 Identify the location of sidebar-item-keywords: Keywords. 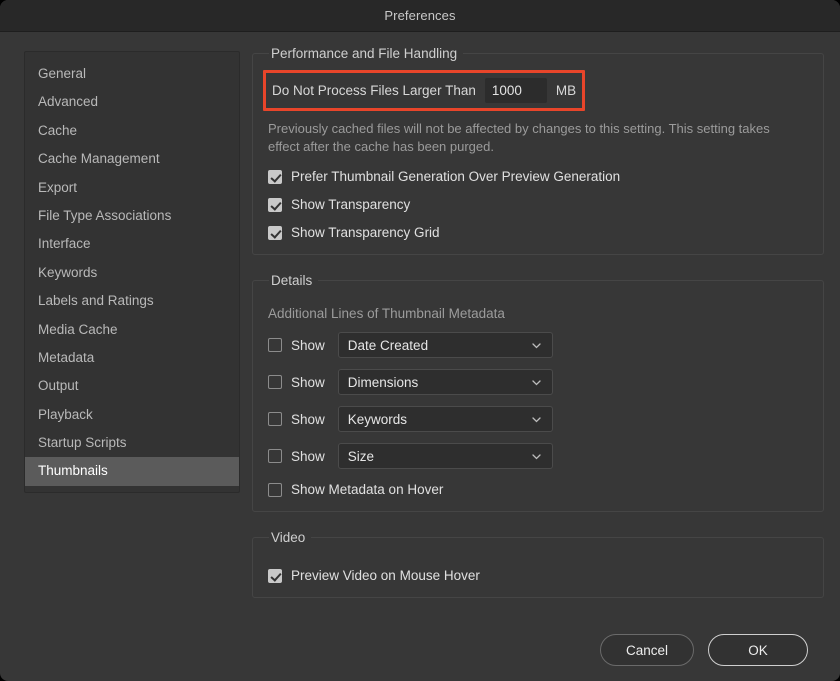
(132, 273).